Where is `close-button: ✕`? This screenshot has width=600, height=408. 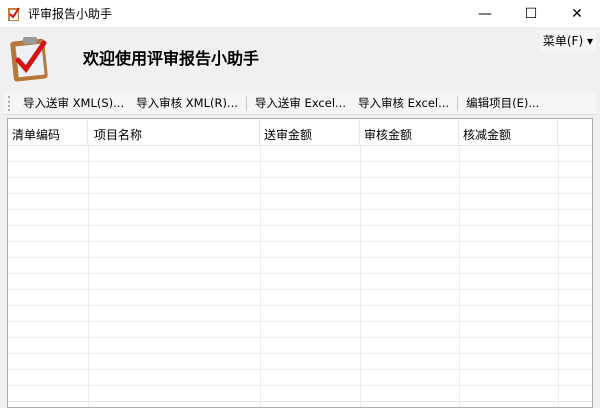 close-button: ✕ is located at coordinates (577, 13).